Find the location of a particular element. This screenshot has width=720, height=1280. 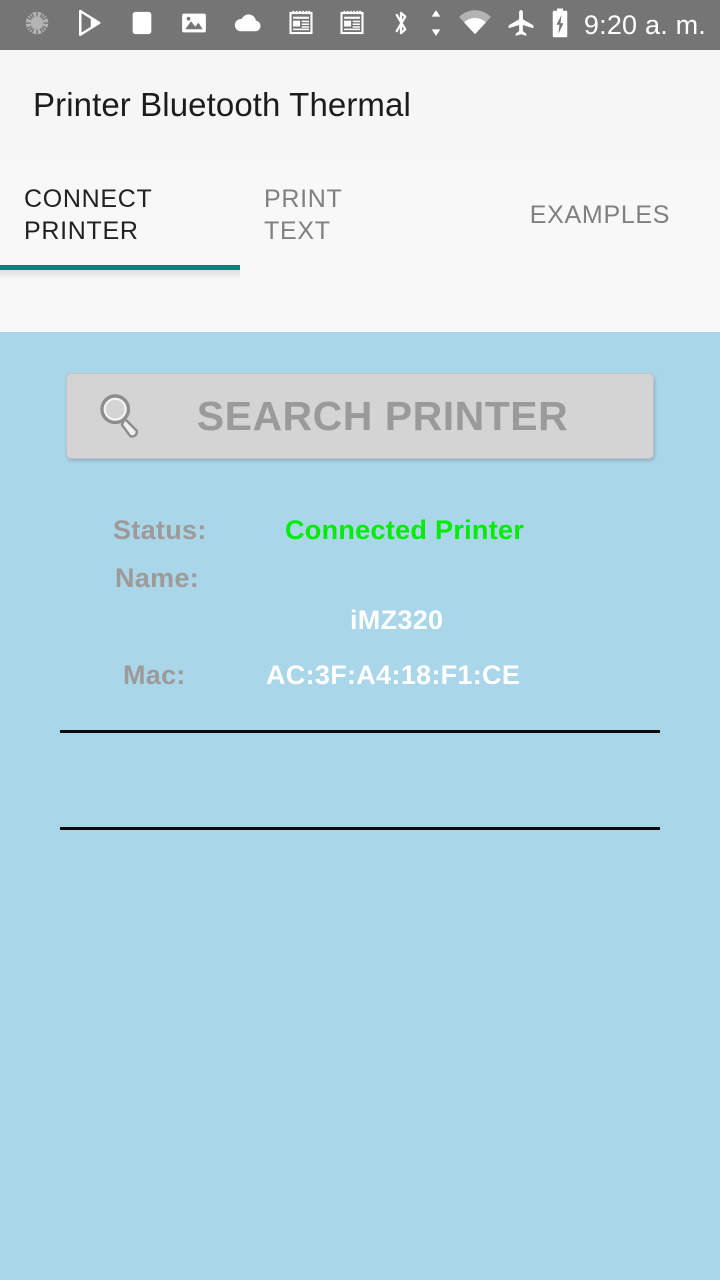

search-printer-button: SEARCH PRINTER is located at coordinates (360, 416).